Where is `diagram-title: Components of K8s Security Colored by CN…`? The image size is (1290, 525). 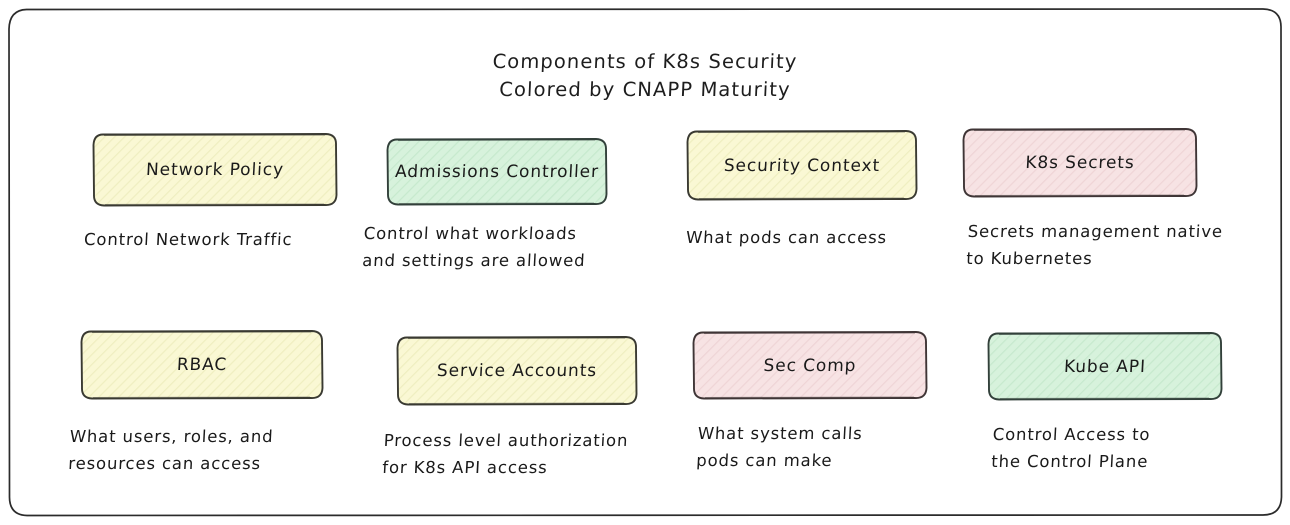
diagram-title: Components of K8s Security Colored by CN… is located at coordinates (645, 75).